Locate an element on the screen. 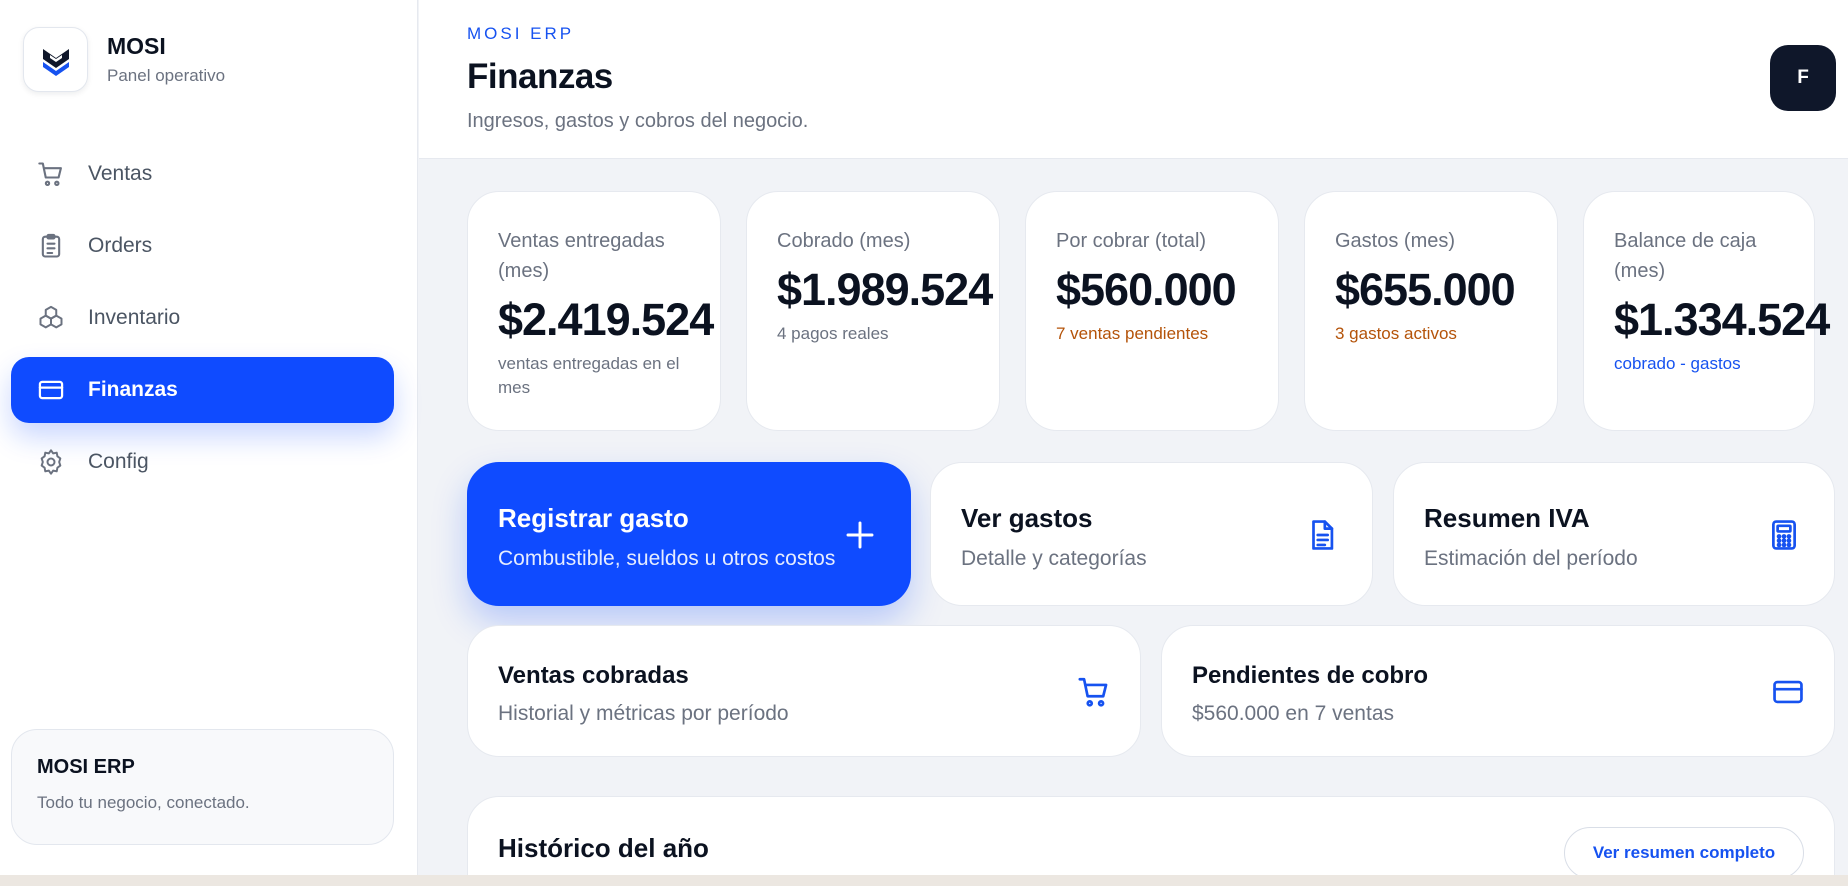  page-title: Finanzas is located at coordinates (540, 76).